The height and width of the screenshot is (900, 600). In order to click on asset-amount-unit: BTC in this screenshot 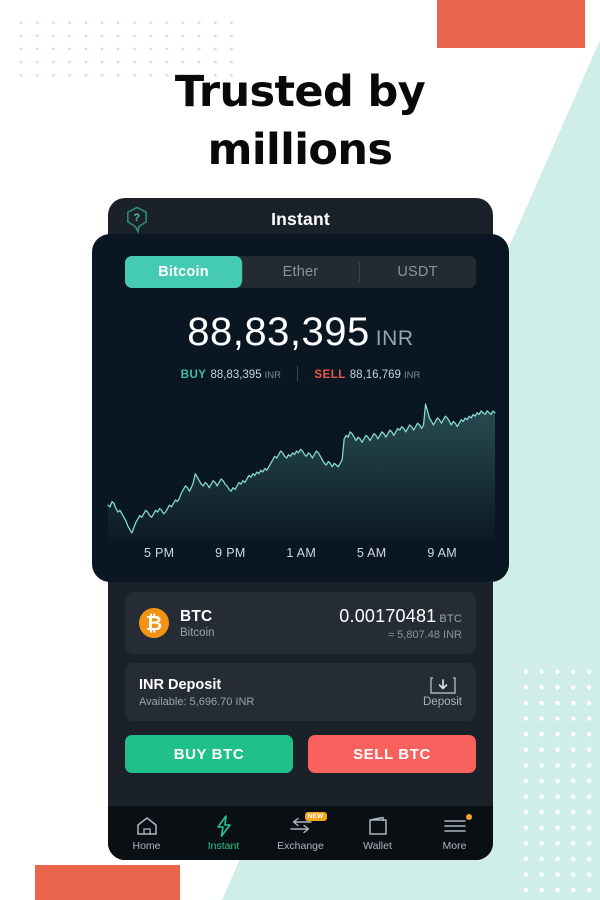, I will do `click(450, 618)`.